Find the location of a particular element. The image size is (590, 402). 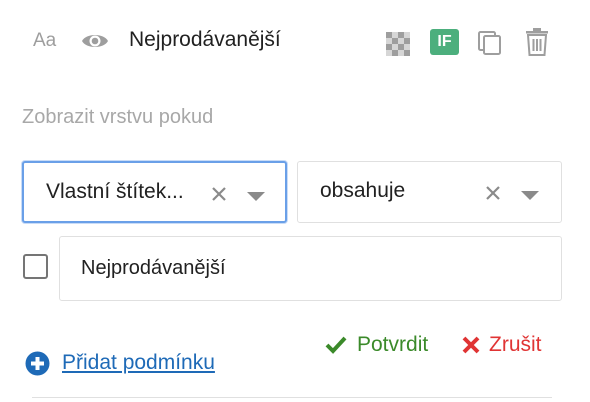

condition-value-input is located at coordinates (310, 268).